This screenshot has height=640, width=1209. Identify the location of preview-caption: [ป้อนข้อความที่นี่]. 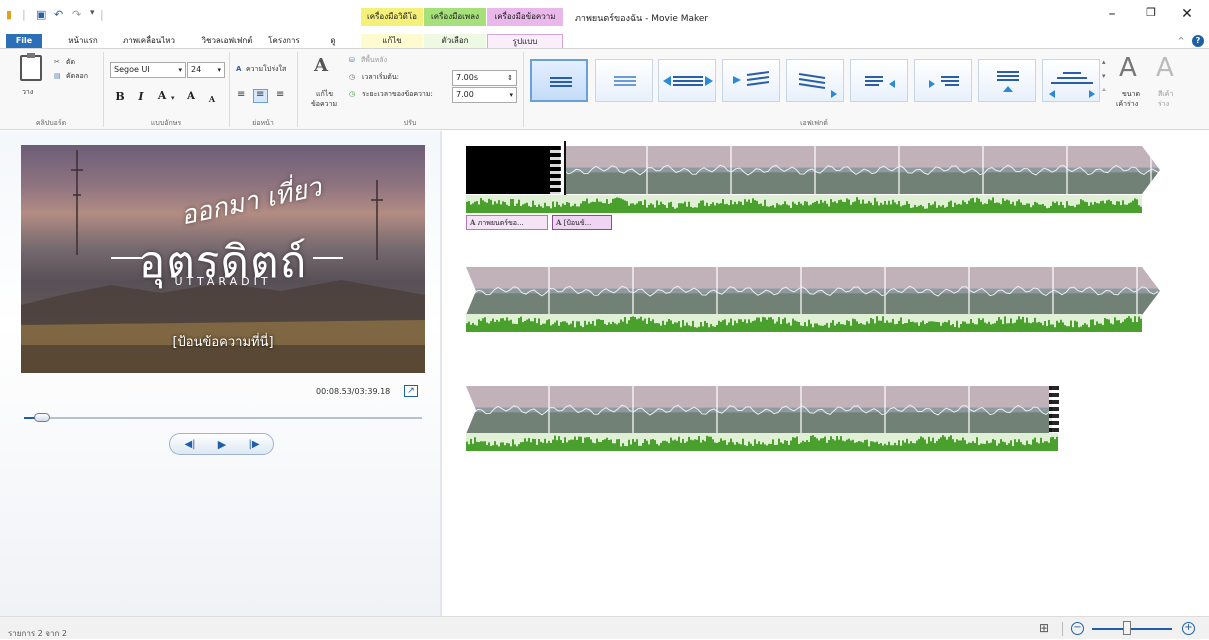
(223, 341).